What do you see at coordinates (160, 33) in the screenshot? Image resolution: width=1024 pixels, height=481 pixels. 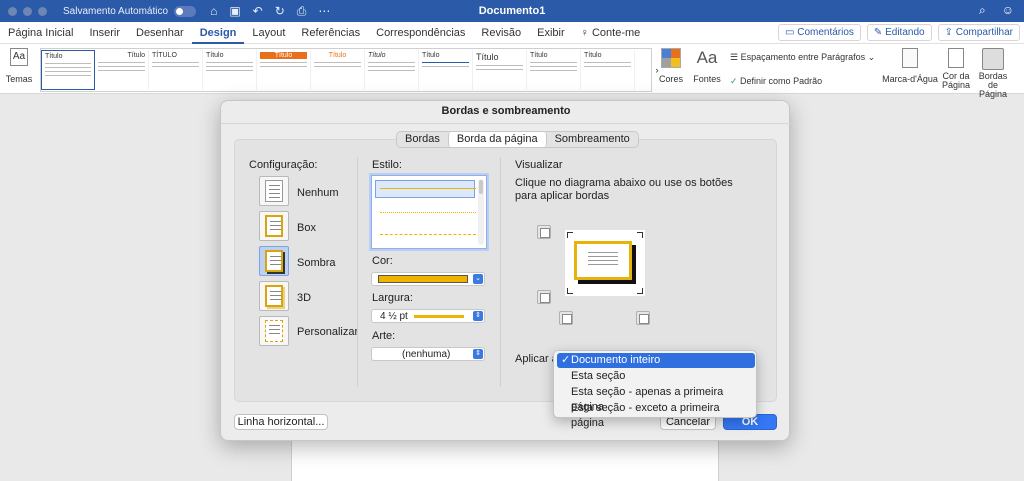 I see `tab-draw: Desenhar` at bounding box center [160, 33].